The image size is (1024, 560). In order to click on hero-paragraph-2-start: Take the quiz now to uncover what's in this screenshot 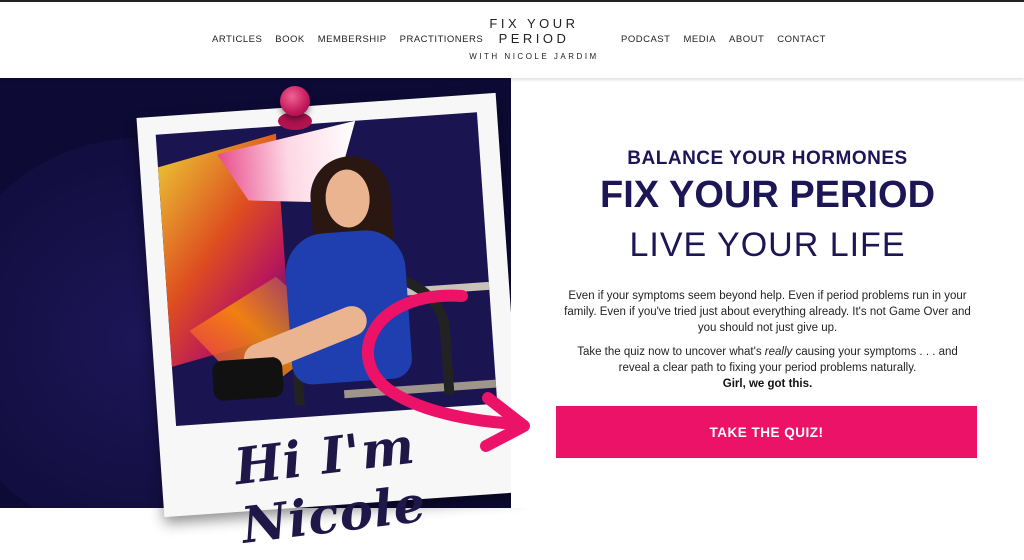, I will do `click(671, 352)`.